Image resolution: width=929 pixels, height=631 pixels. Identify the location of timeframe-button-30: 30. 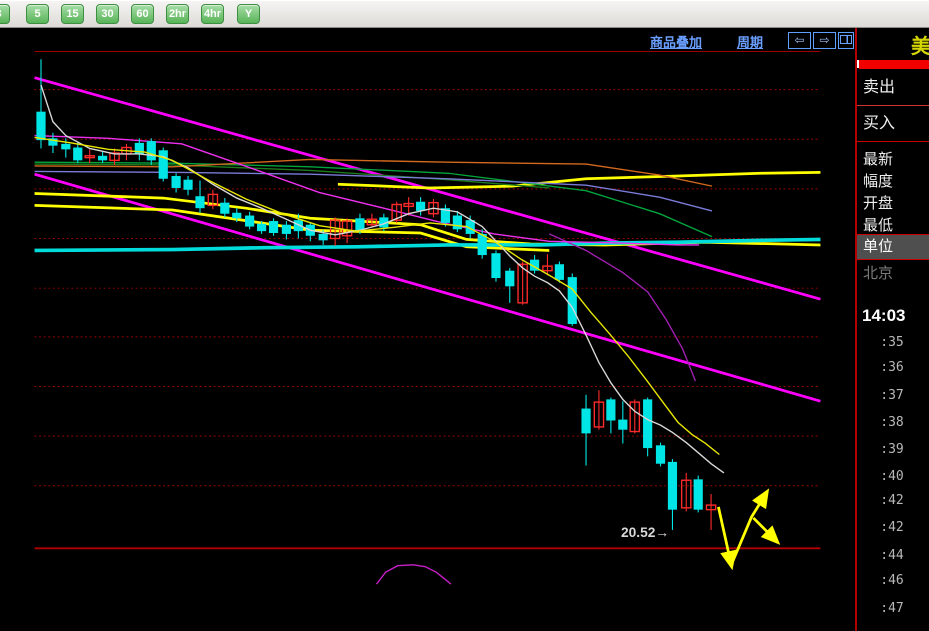
(107, 14).